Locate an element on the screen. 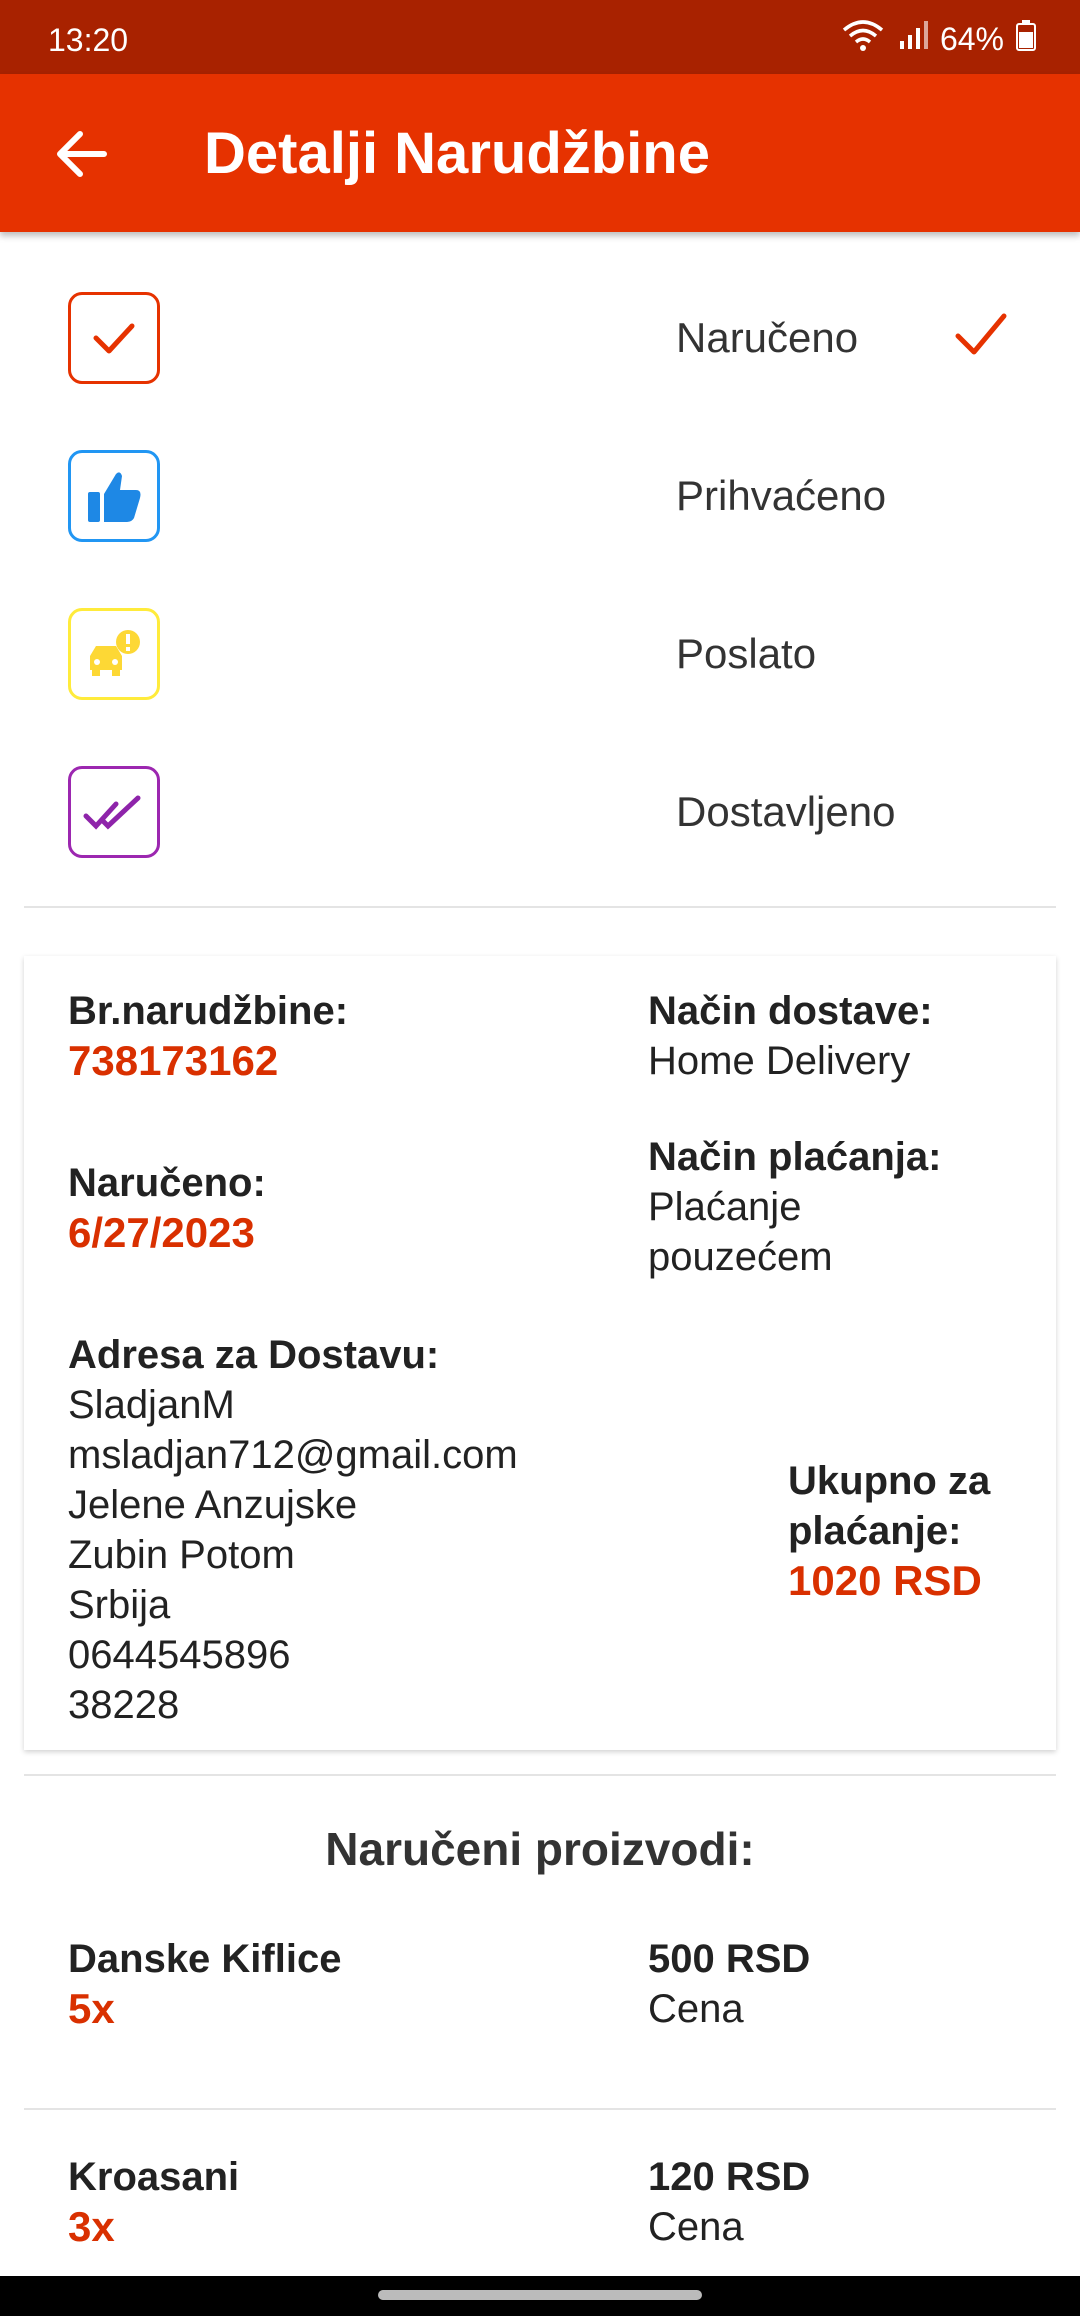 The width and height of the screenshot is (1080, 2318). status-time: 13:20 is located at coordinates (88, 40).